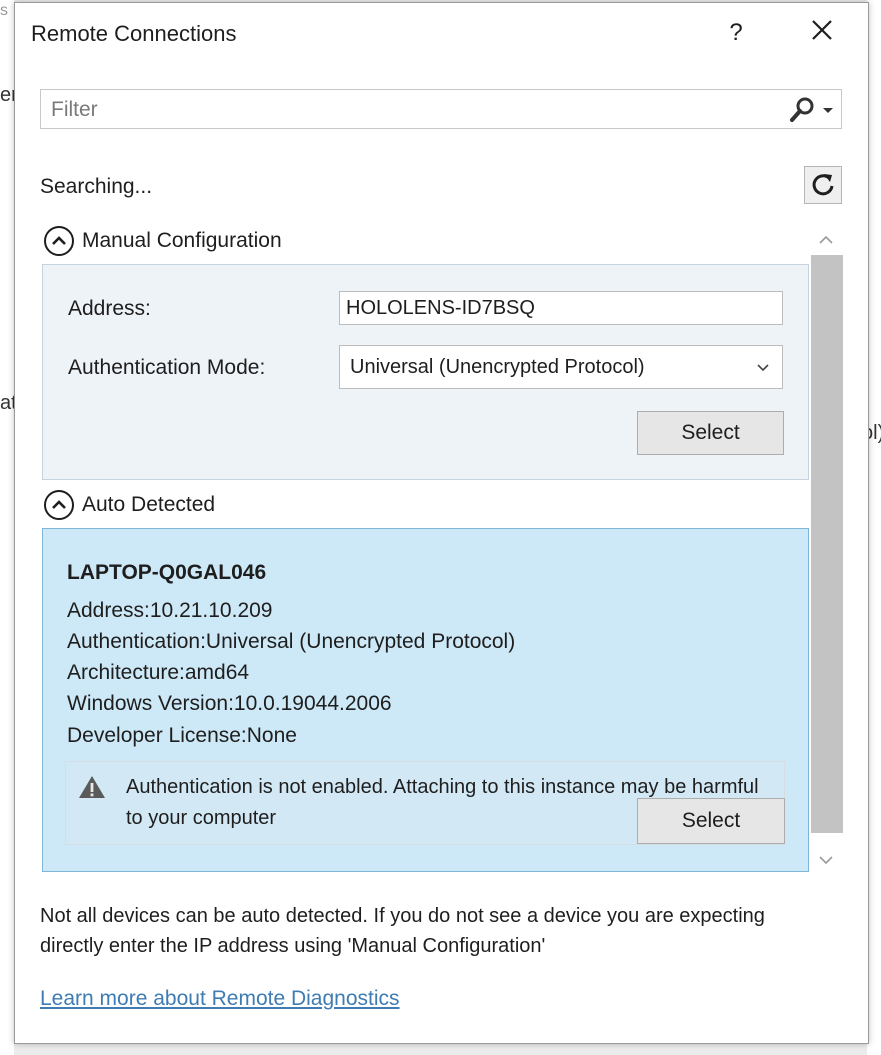 The image size is (881, 1055). What do you see at coordinates (167, 572) in the screenshot?
I see `device-name: LAPTOP-Q0GAL046` at bounding box center [167, 572].